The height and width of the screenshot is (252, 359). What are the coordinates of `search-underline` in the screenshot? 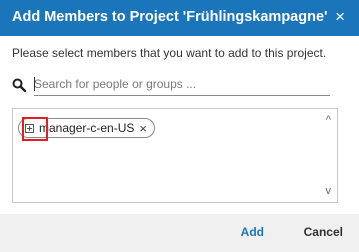 It's located at (182, 95).